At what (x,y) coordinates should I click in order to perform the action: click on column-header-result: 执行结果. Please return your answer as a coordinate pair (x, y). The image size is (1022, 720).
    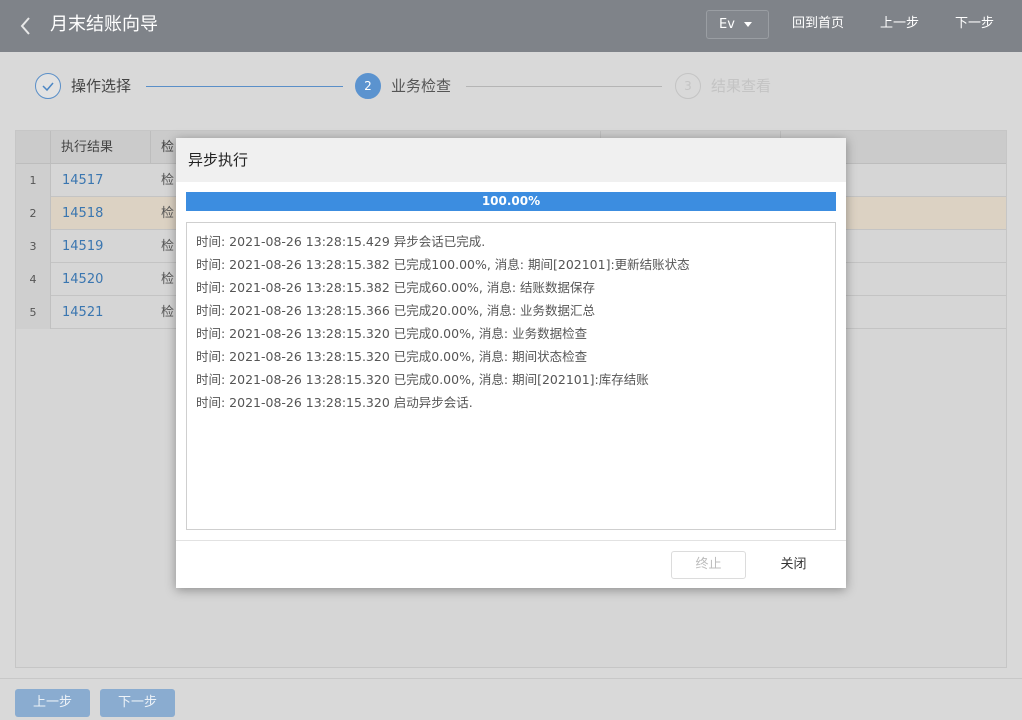
    Looking at the image, I should click on (101, 147).